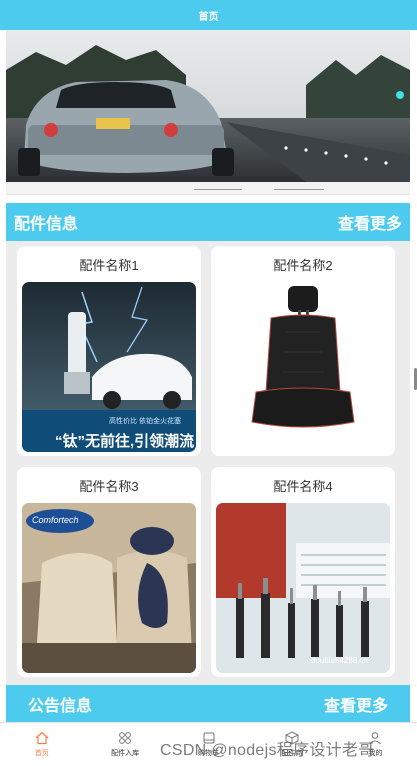 The width and height of the screenshot is (417, 766). What do you see at coordinates (303, 367) in the screenshot?
I see `car-seat-image` at bounding box center [303, 367].